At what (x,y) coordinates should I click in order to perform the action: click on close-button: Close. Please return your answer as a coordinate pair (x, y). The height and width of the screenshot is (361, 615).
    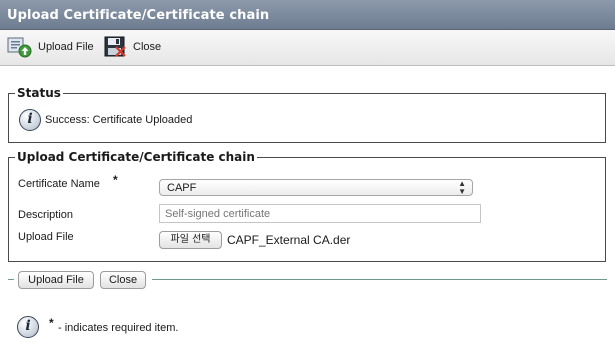
    Looking at the image, I should click on (123, 280).